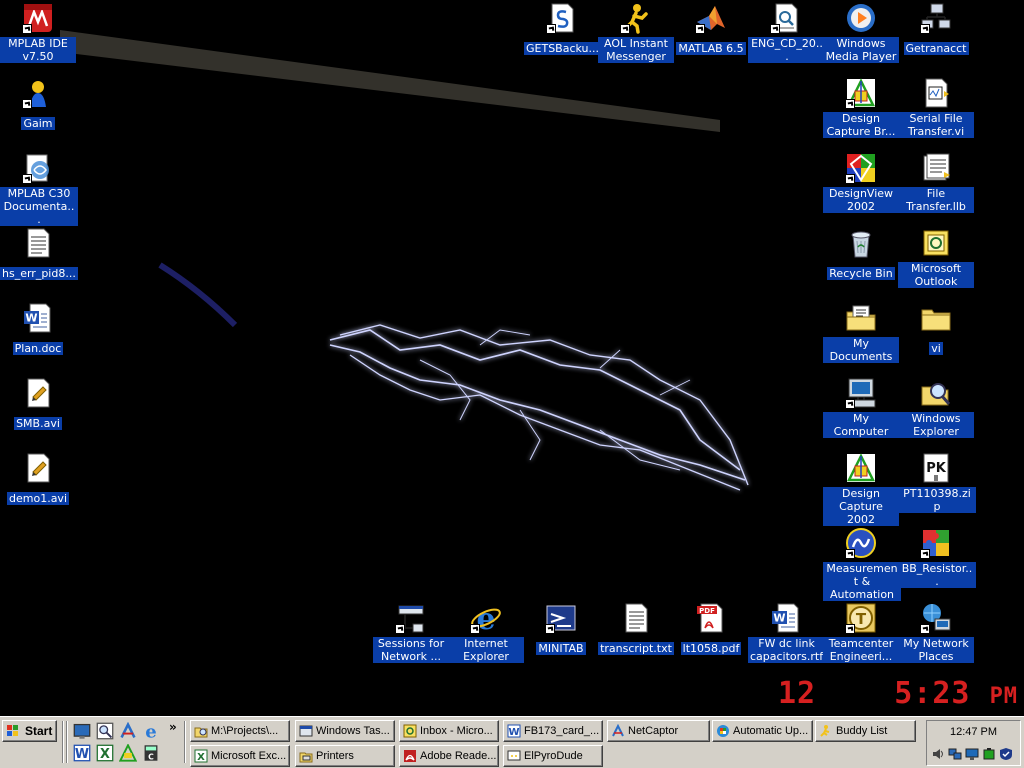  What do you see at coordinates (1006, 754) in the screenshot?
I see `tray-antivirus-icon` at bounding box center [1006, 754].